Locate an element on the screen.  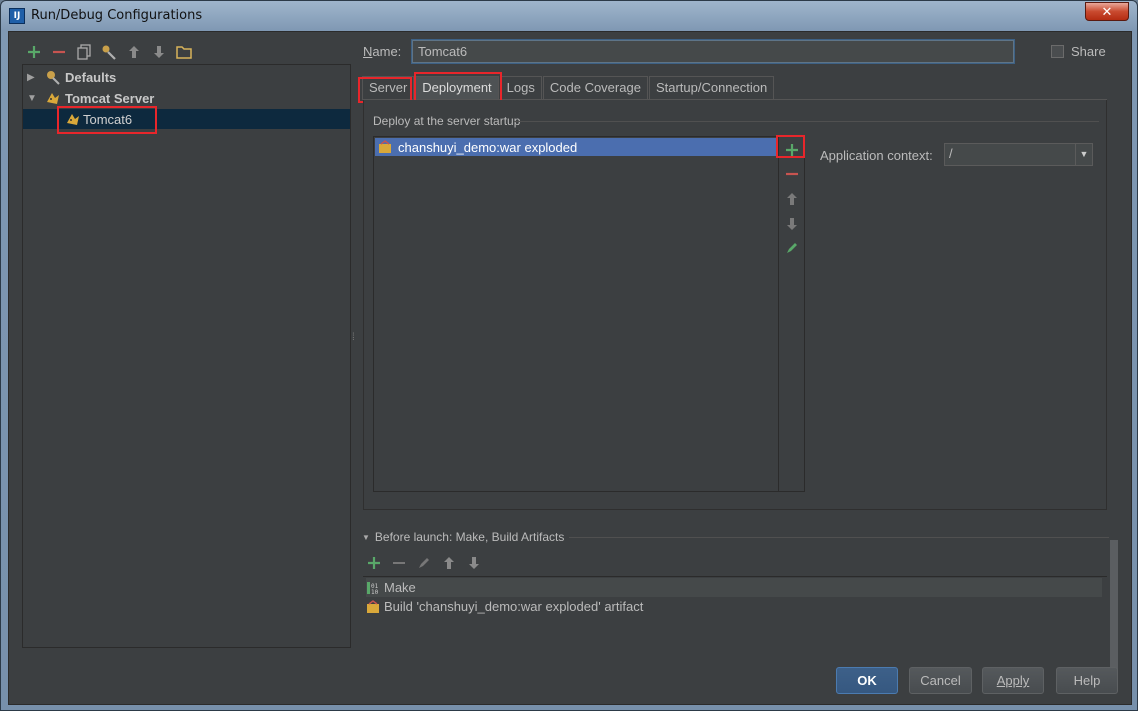
name-label: Name: is located at coordinates (382, 51).